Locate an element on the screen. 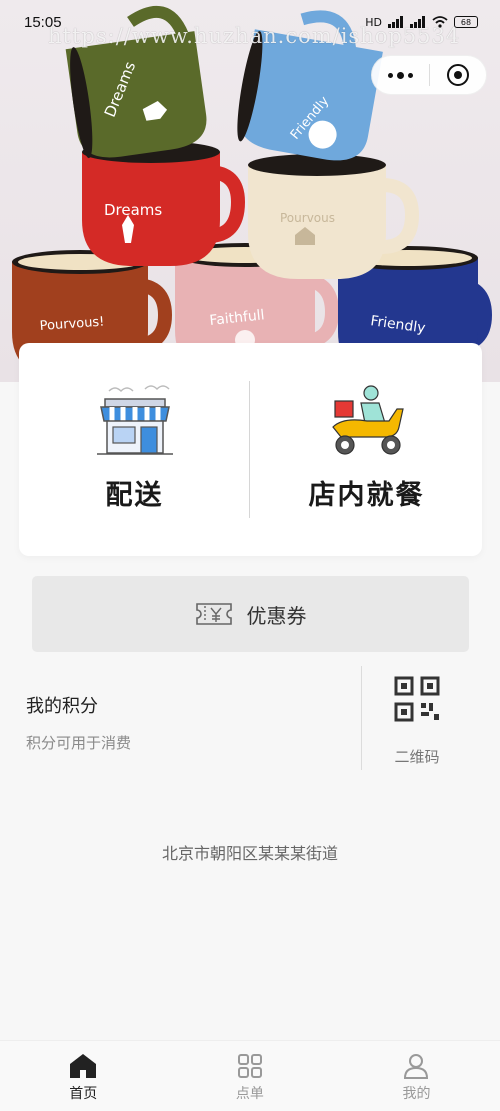 The height and width of the screenshot is (1111, 500). tab-home-label: 首页 is located at coordinates (83, 1094).